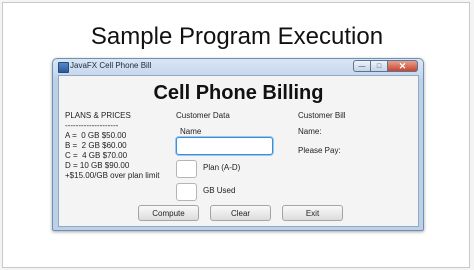 The image size is (474, 270). Describe the element at coordinates (322, 115) in the screenshot. I see `customer-bill-header: Customer Bill` at that location.